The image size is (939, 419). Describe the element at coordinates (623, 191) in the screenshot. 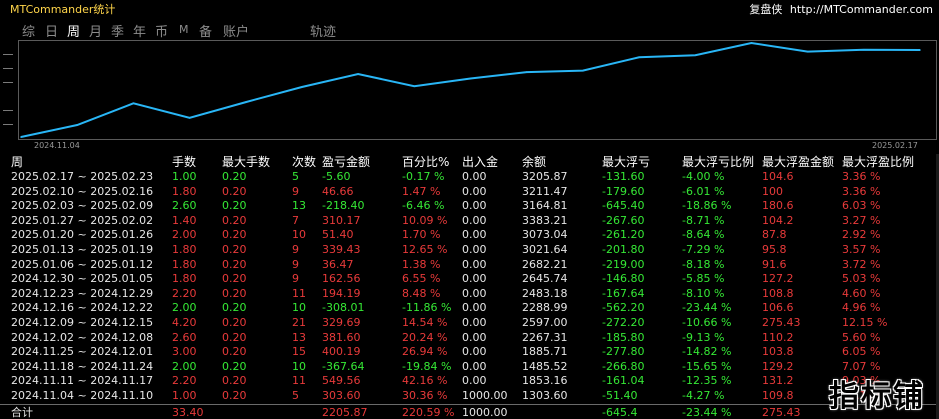

I see `cell-max-drawdown: -179.60` at that location.